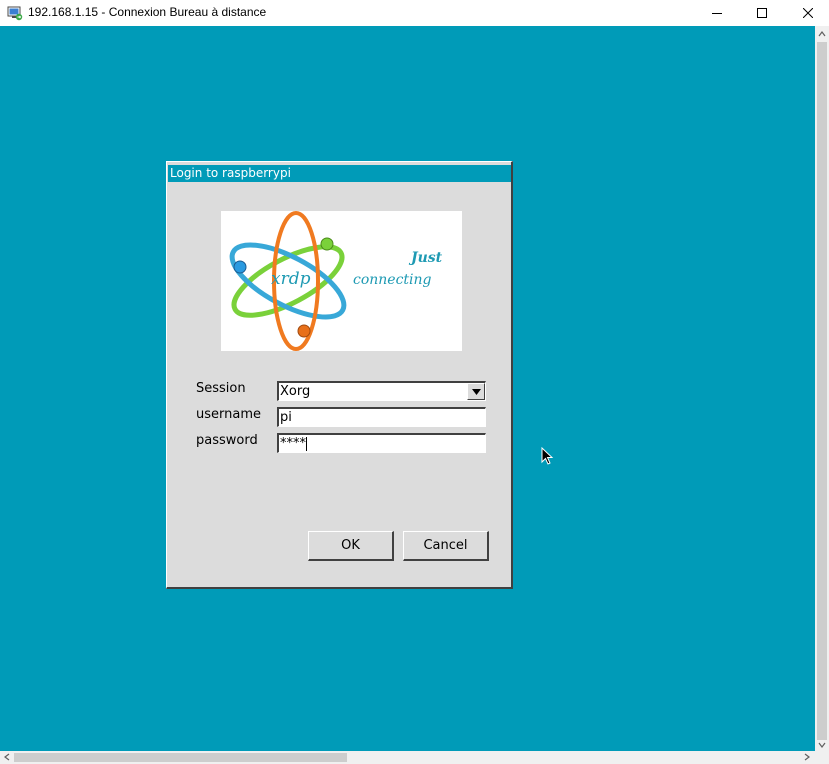 The image size is (829, 764). What do you see at coordinates (293, 443) in the screenshot?
I see `password-value: ****` at bounding box center [293, 443].